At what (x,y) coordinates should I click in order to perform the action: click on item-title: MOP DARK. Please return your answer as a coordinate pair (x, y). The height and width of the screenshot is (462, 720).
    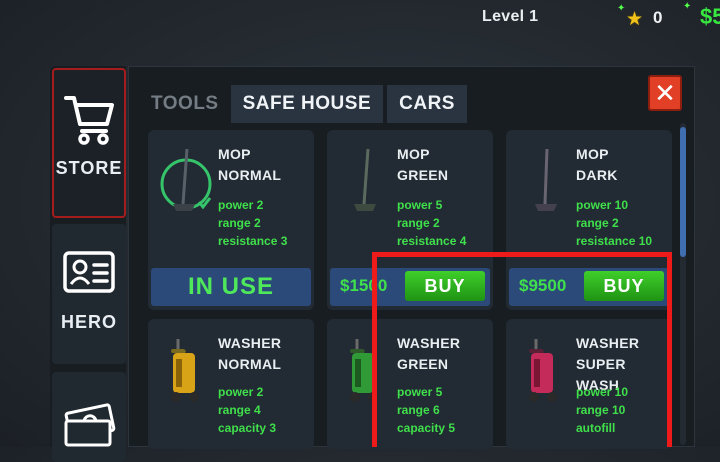
    Looking at the image, I should click on (597, 164).